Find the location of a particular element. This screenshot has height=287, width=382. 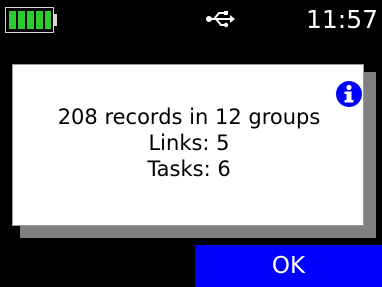

links-count-text: Links: 5 is located at coordinates (189, 143).